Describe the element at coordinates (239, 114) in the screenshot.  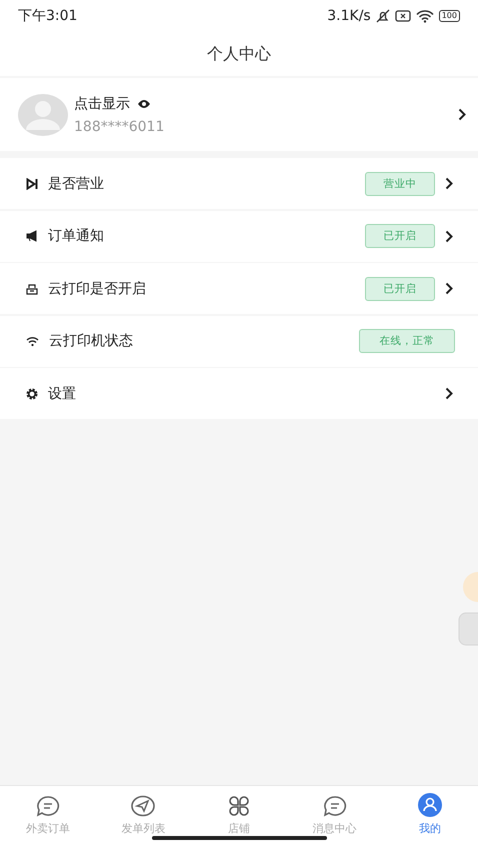
I see `profile-card: 点击显示 188****6011` at that location.